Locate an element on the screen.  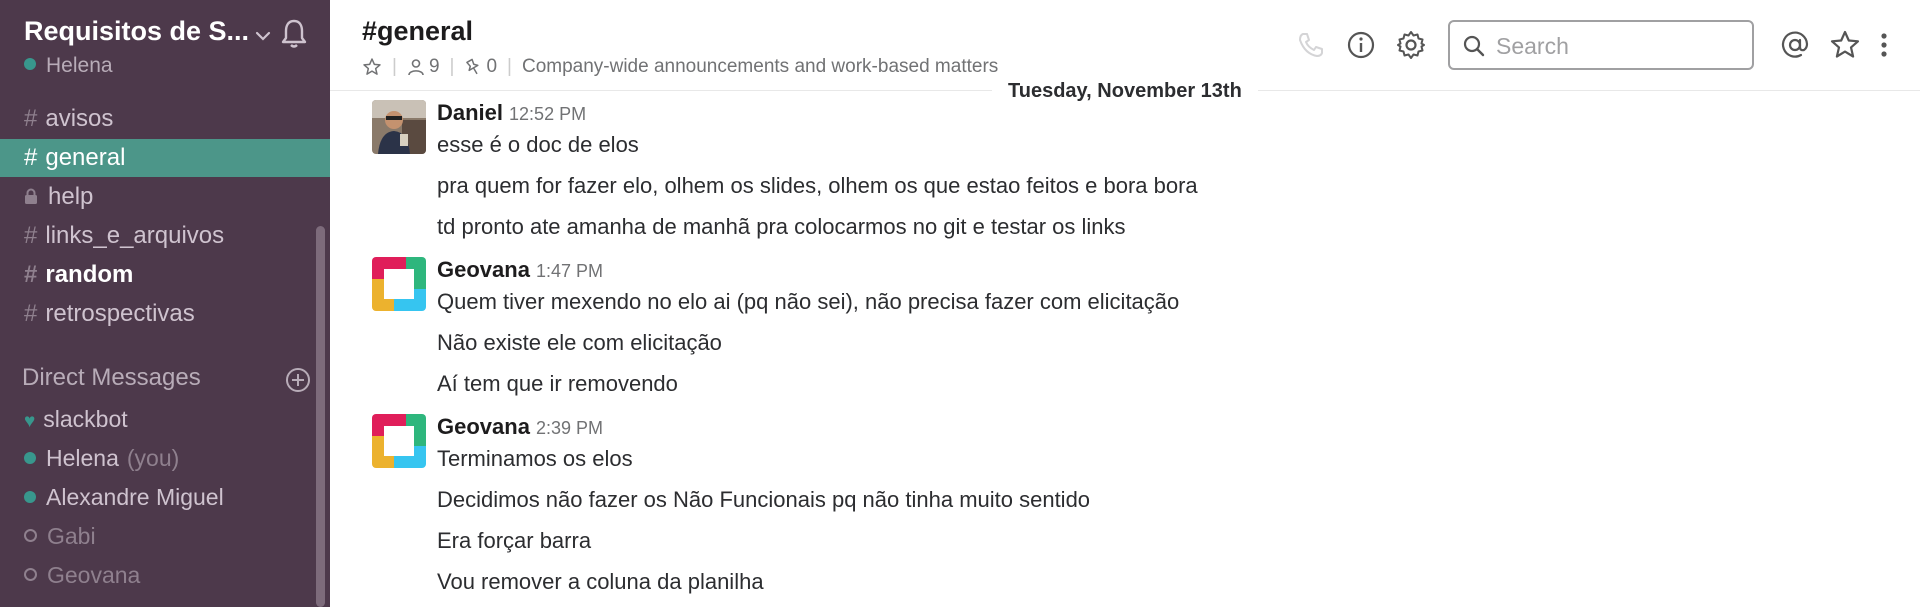
search-icon is located at coordinates (1474, 46).